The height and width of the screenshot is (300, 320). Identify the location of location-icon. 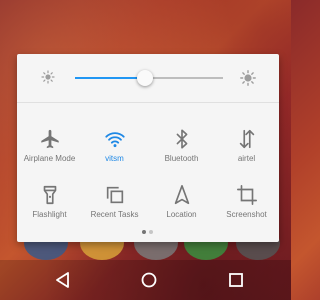
(181, 195).